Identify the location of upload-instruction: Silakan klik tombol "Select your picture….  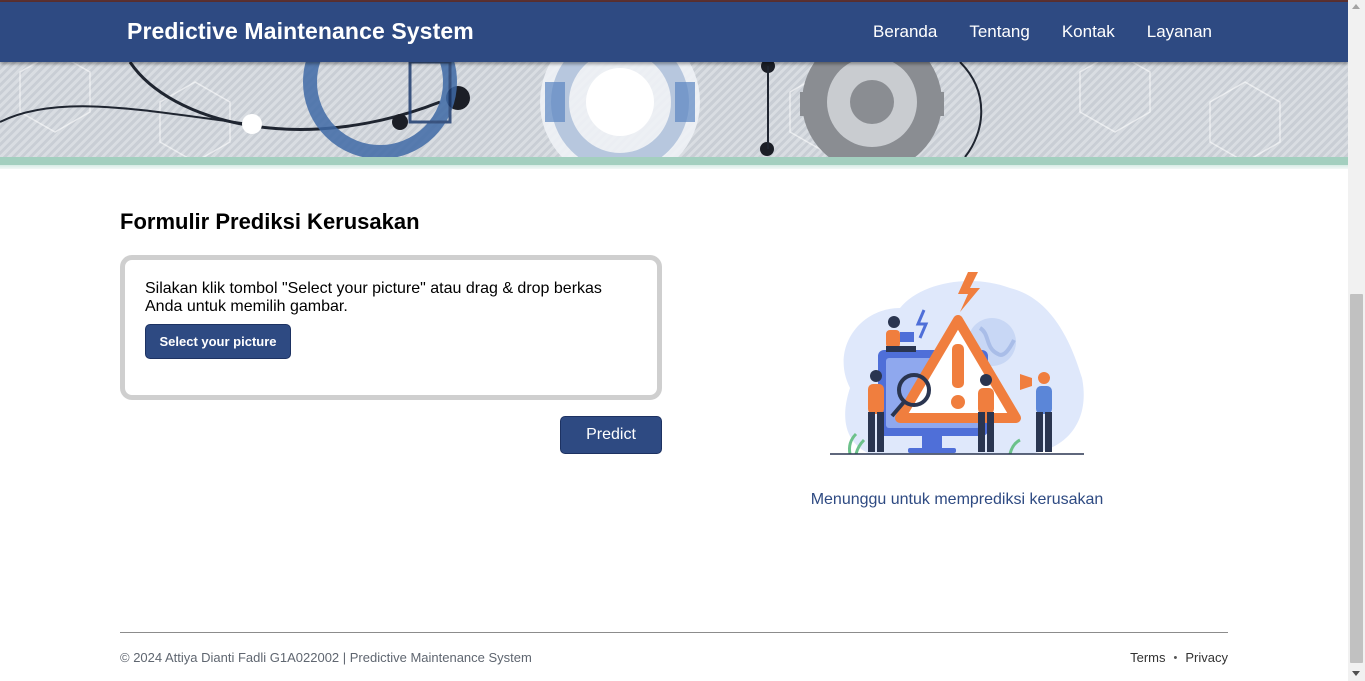
(373, 297).